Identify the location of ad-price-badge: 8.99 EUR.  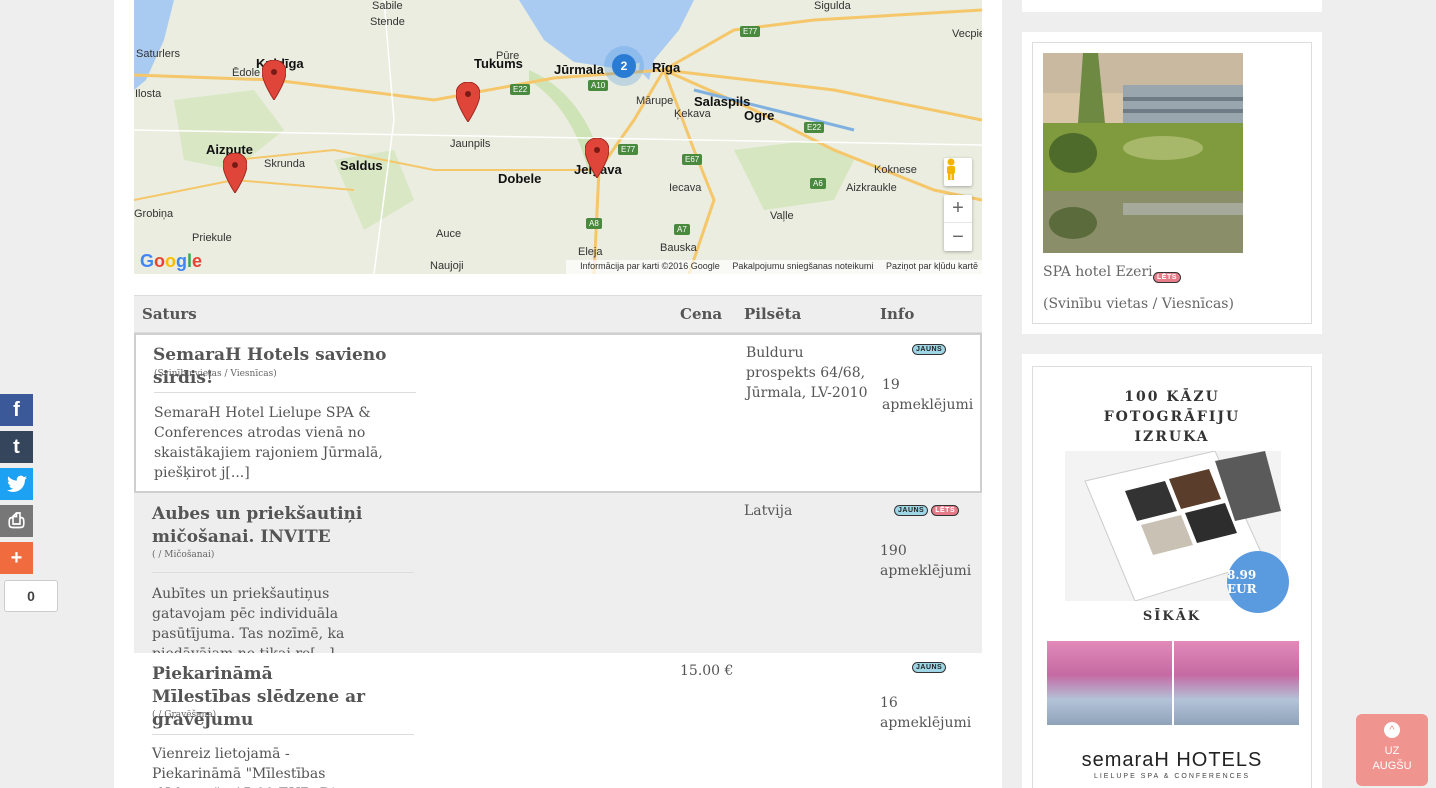
(1258, 582).